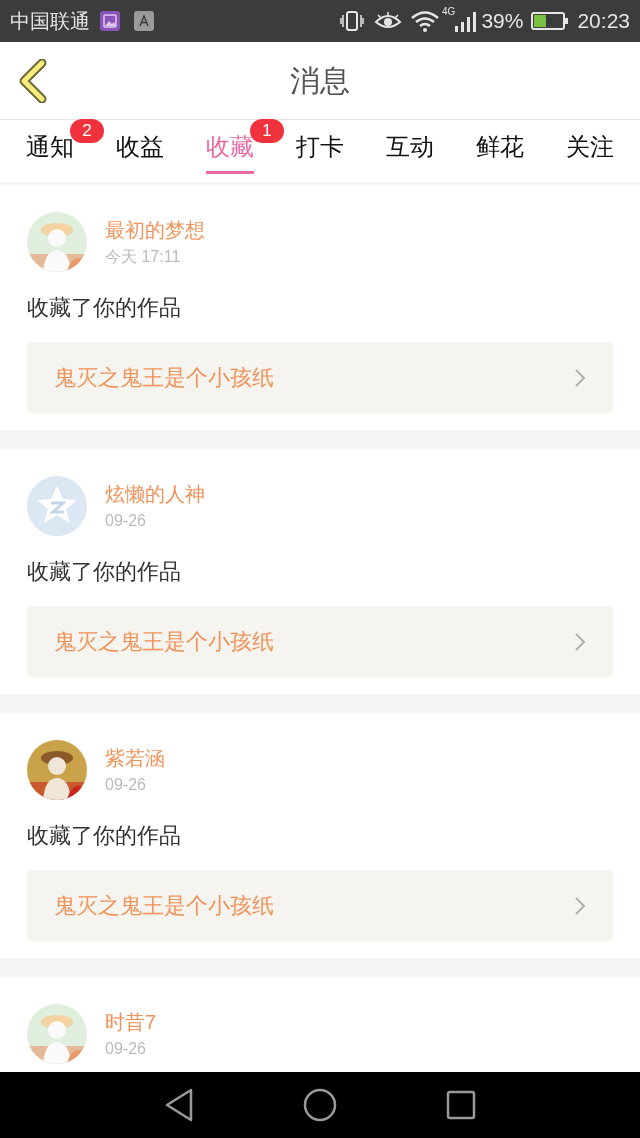 The width and height of the screenshot is (640, 1138). Describe the element at coordinates (352, 21) in the screenshot. I see `vibrate-icon` at that location.